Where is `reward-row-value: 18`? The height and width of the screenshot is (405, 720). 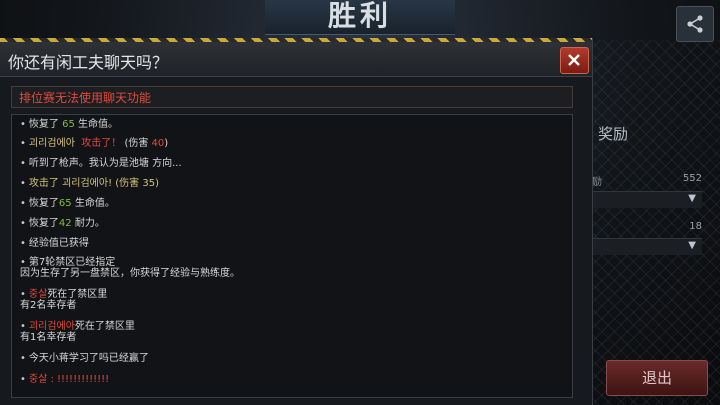 reward-row-value: 18 is located at coordinates (695, 226).